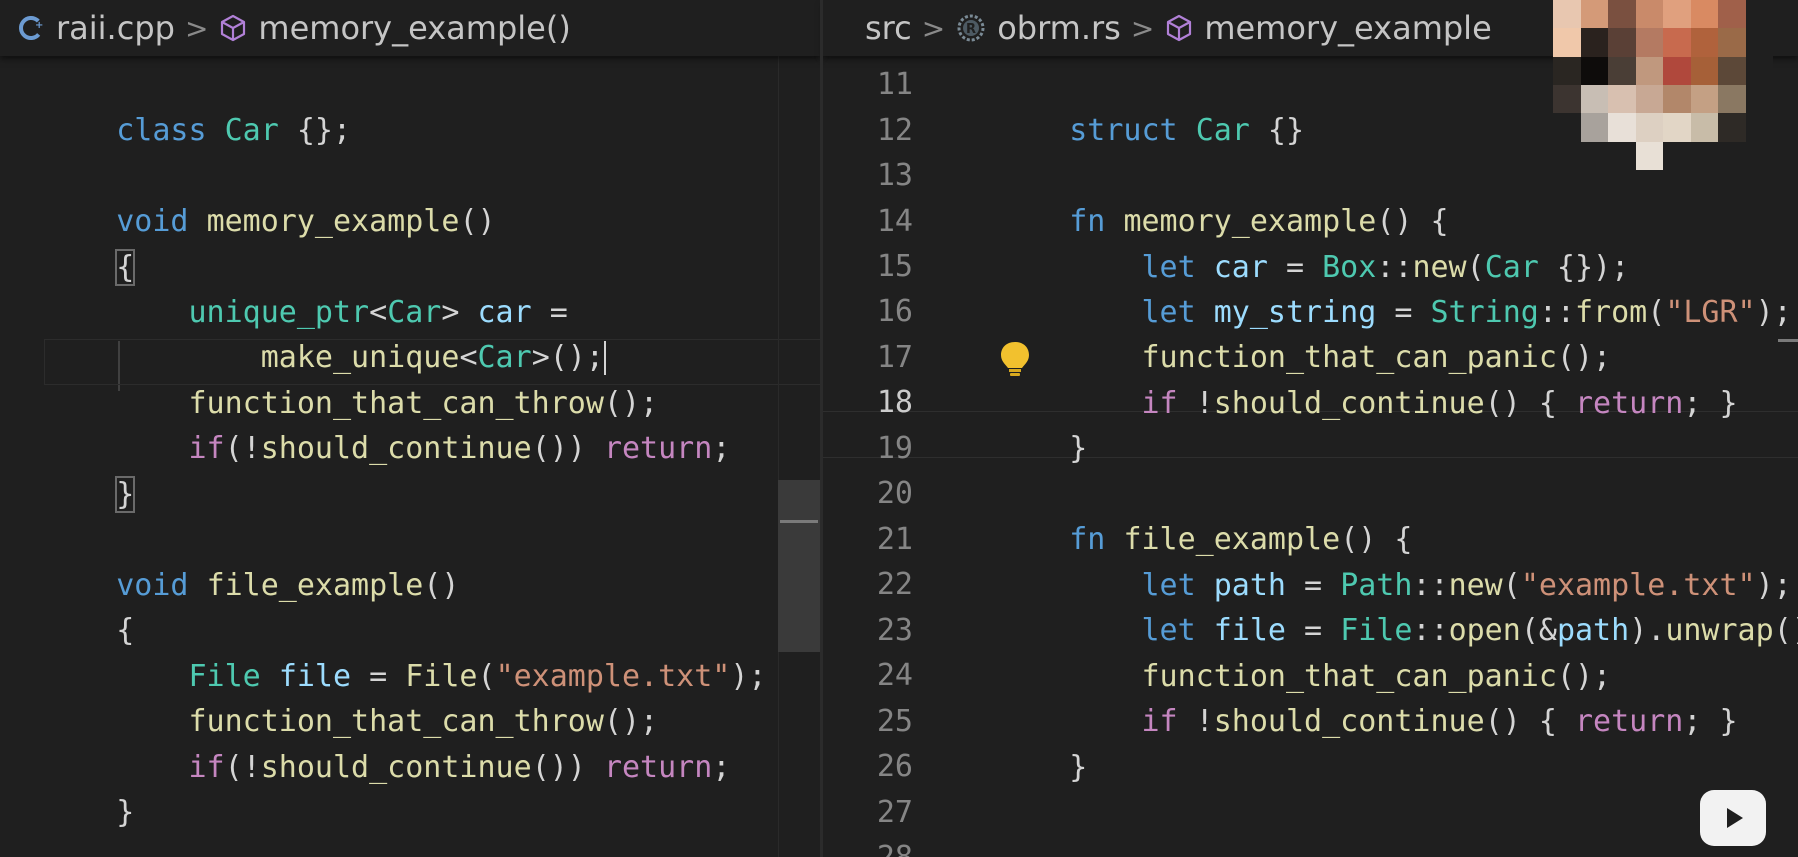  What do you see at coordinates (894, 630) in the screenshot?
I see `line-number: 23` at bounding box center [894, 630].